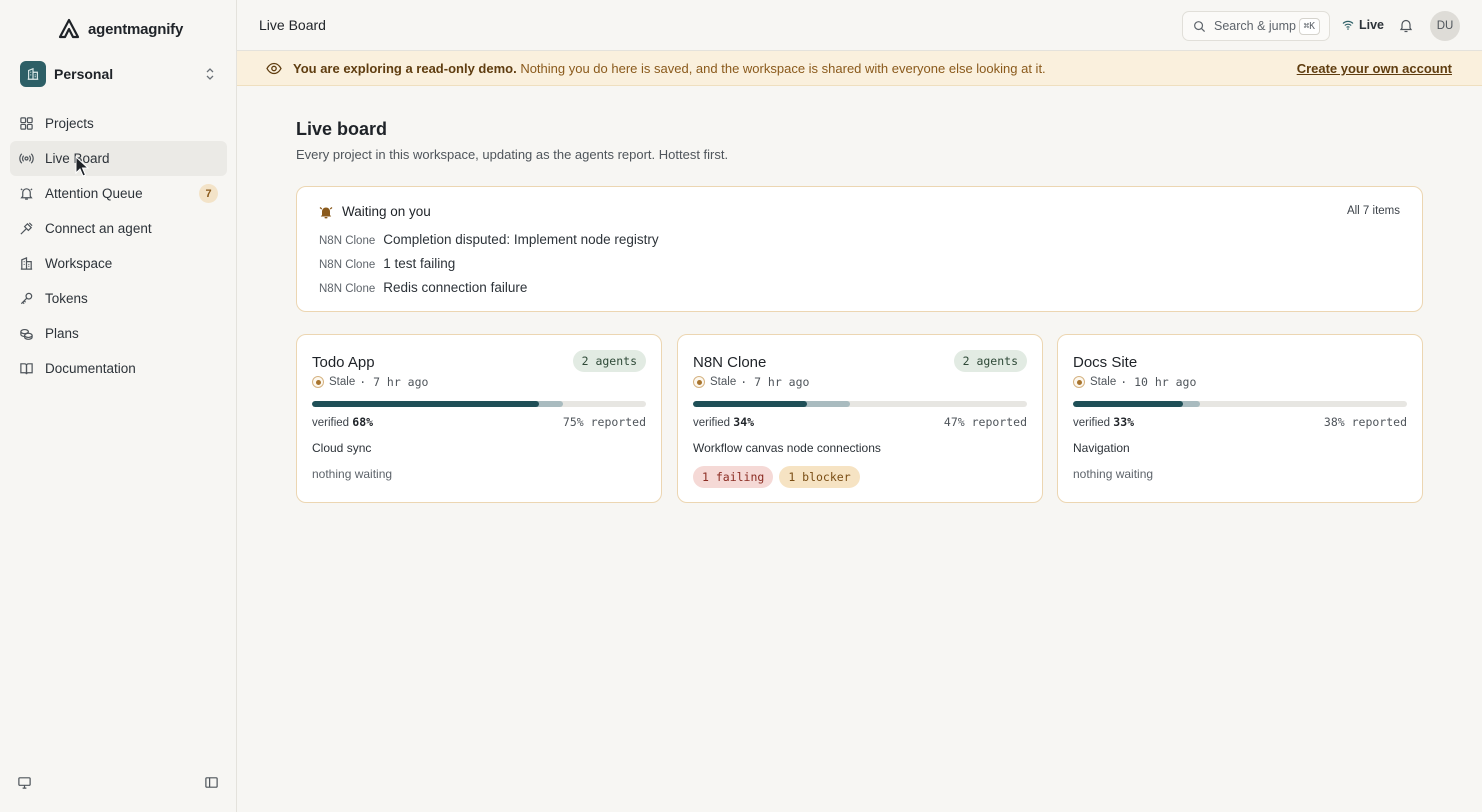 This screenshot has height=812, width=1482. Describe the element at coordinates (118, 298) in the screenshot. I see `sidebar-item-tokens: Tokens` at that location.